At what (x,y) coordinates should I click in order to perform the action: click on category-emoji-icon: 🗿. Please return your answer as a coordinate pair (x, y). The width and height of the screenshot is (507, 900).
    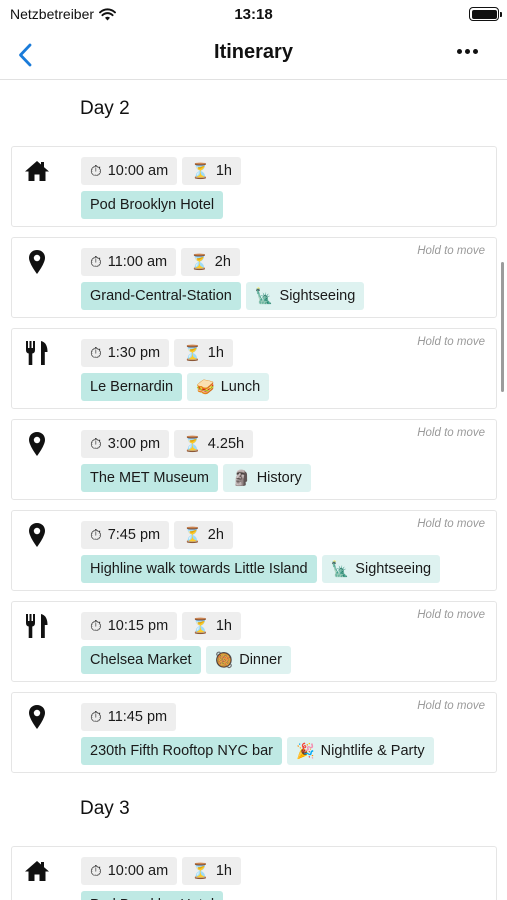
    Looking at the image, I should click on (241, 478).